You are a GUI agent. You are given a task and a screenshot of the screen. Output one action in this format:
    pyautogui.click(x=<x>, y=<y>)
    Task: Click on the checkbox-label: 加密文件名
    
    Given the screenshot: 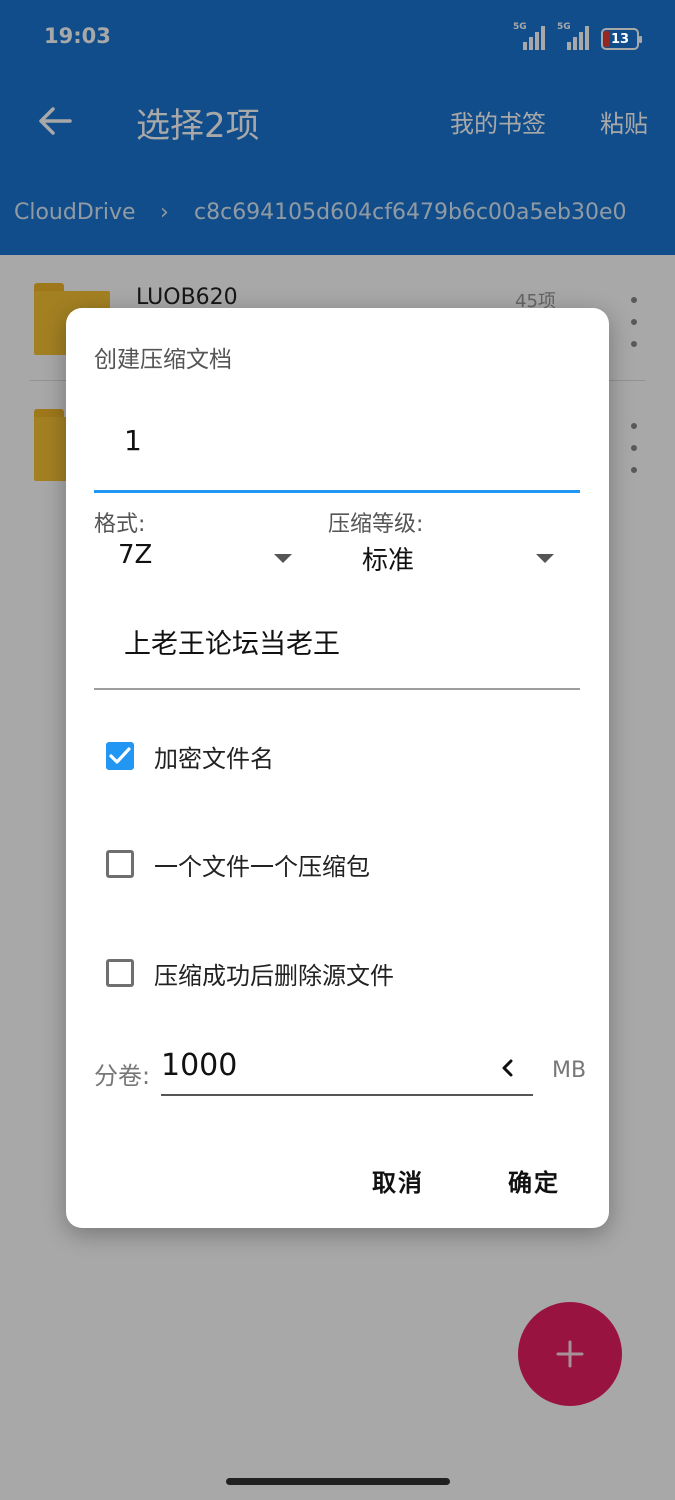 What is the action you would take?
    pyautogui.click(x=214, y=758)
    